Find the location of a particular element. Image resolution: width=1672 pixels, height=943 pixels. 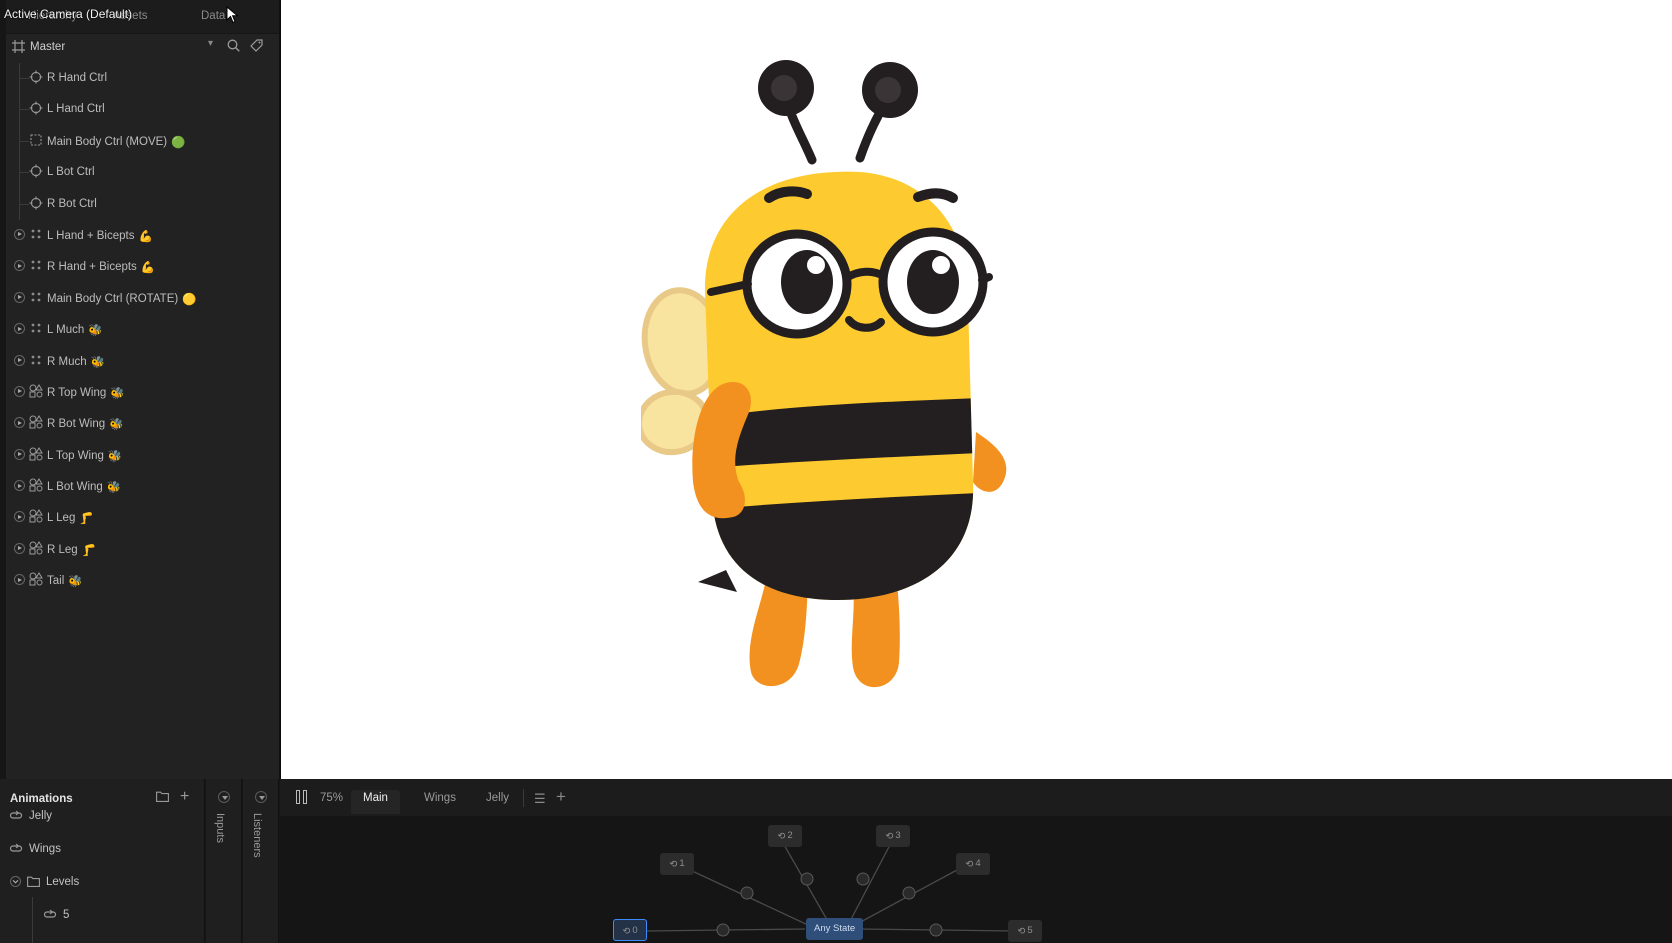

artboard-selector: Master ▾ is located at coordinates (143, 47).